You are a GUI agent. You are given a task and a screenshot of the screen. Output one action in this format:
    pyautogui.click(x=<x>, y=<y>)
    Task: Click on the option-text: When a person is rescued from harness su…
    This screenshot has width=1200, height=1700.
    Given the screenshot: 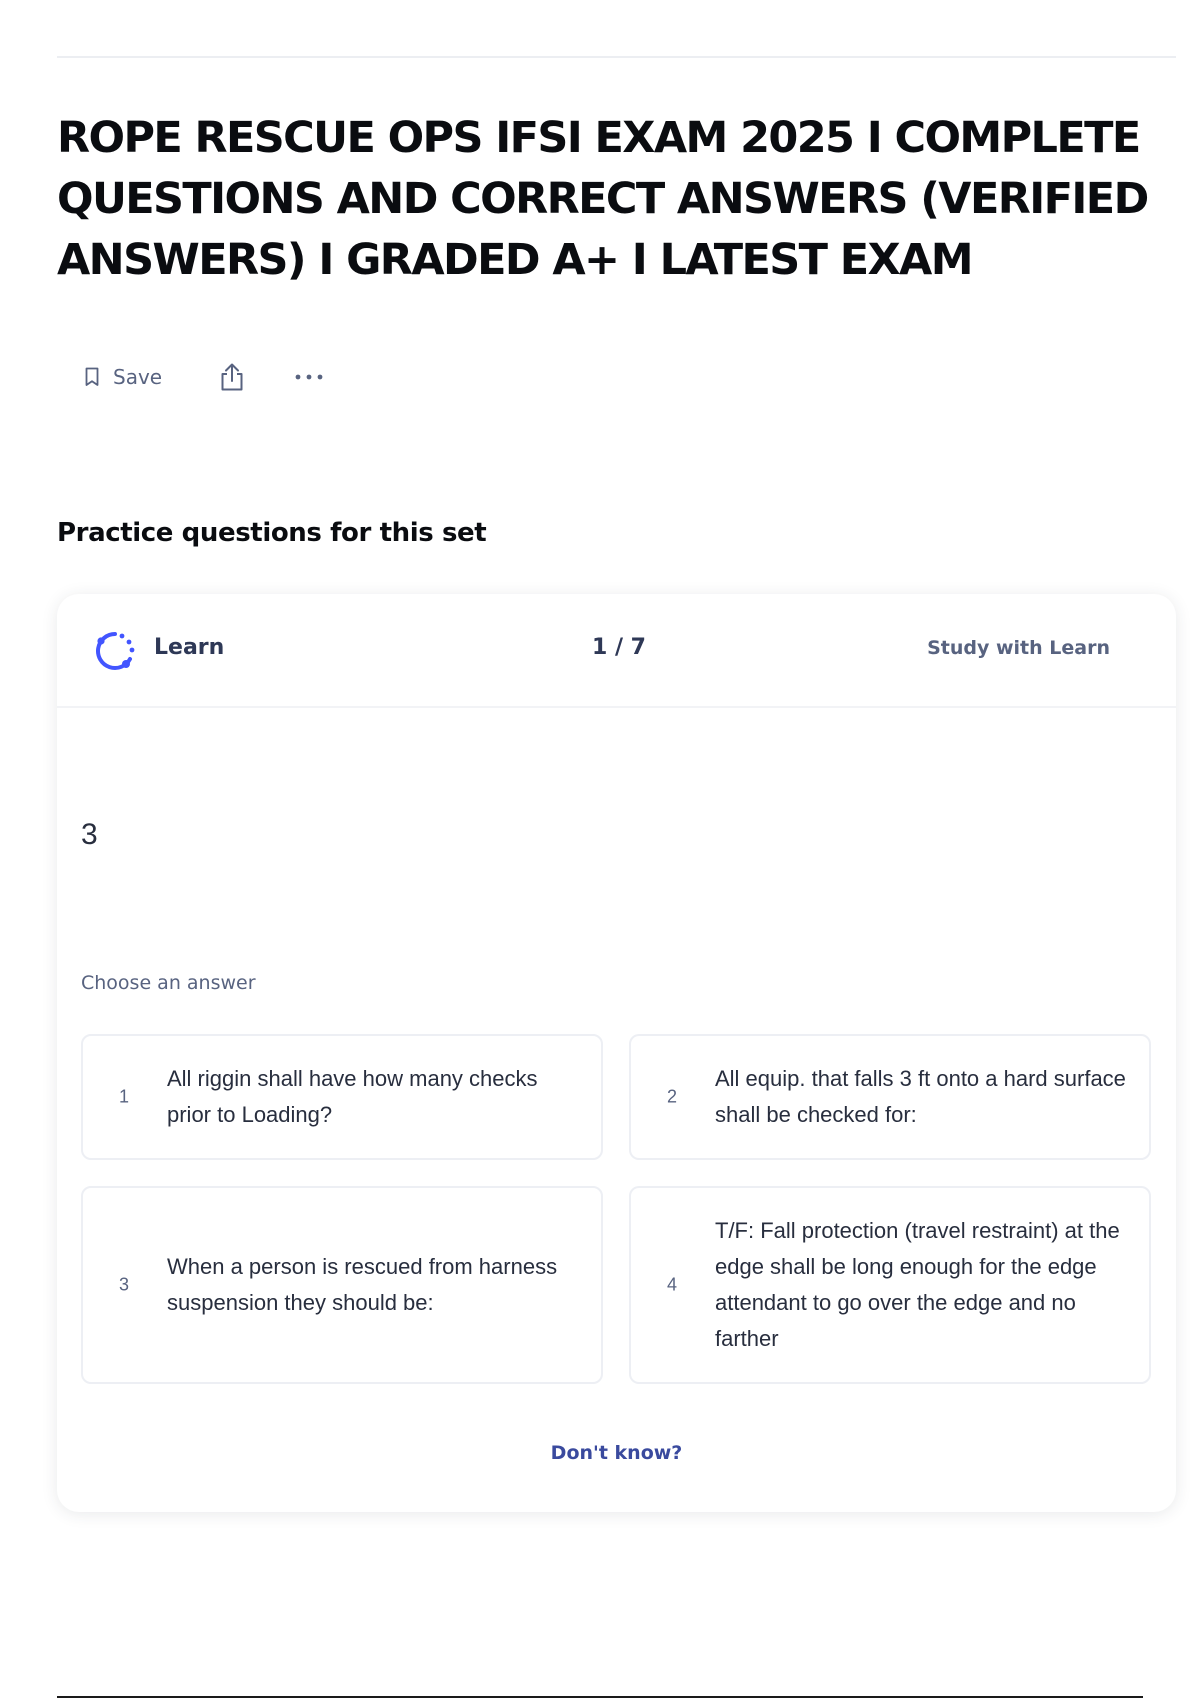 What is the action you would take?
    pyautogui.click(x=362, y=1284)
    